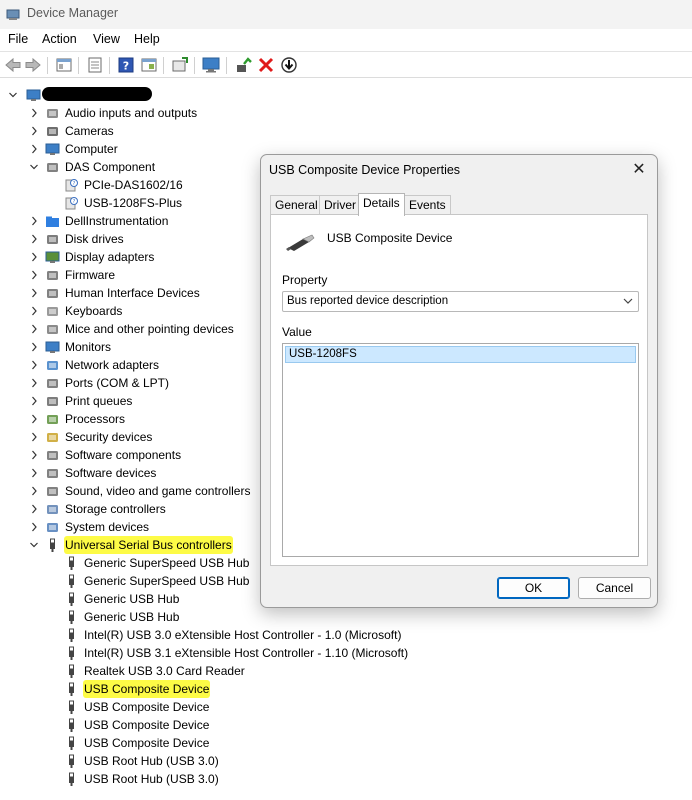  What do you see at coordinates (131, 113) in the screenshot?
I see `tree-category-label: Audio inputs and outputs` at bounding box center [131, 113].